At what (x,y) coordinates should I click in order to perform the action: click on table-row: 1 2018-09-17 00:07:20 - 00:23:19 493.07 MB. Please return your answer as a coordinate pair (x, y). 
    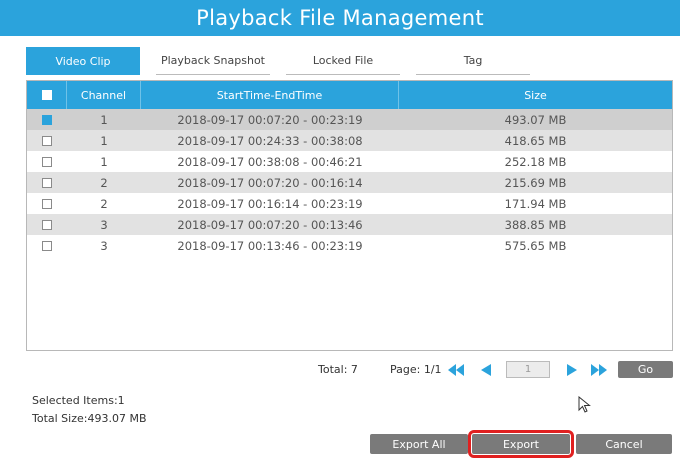
    Looking at the image, I should click on (349, 119).